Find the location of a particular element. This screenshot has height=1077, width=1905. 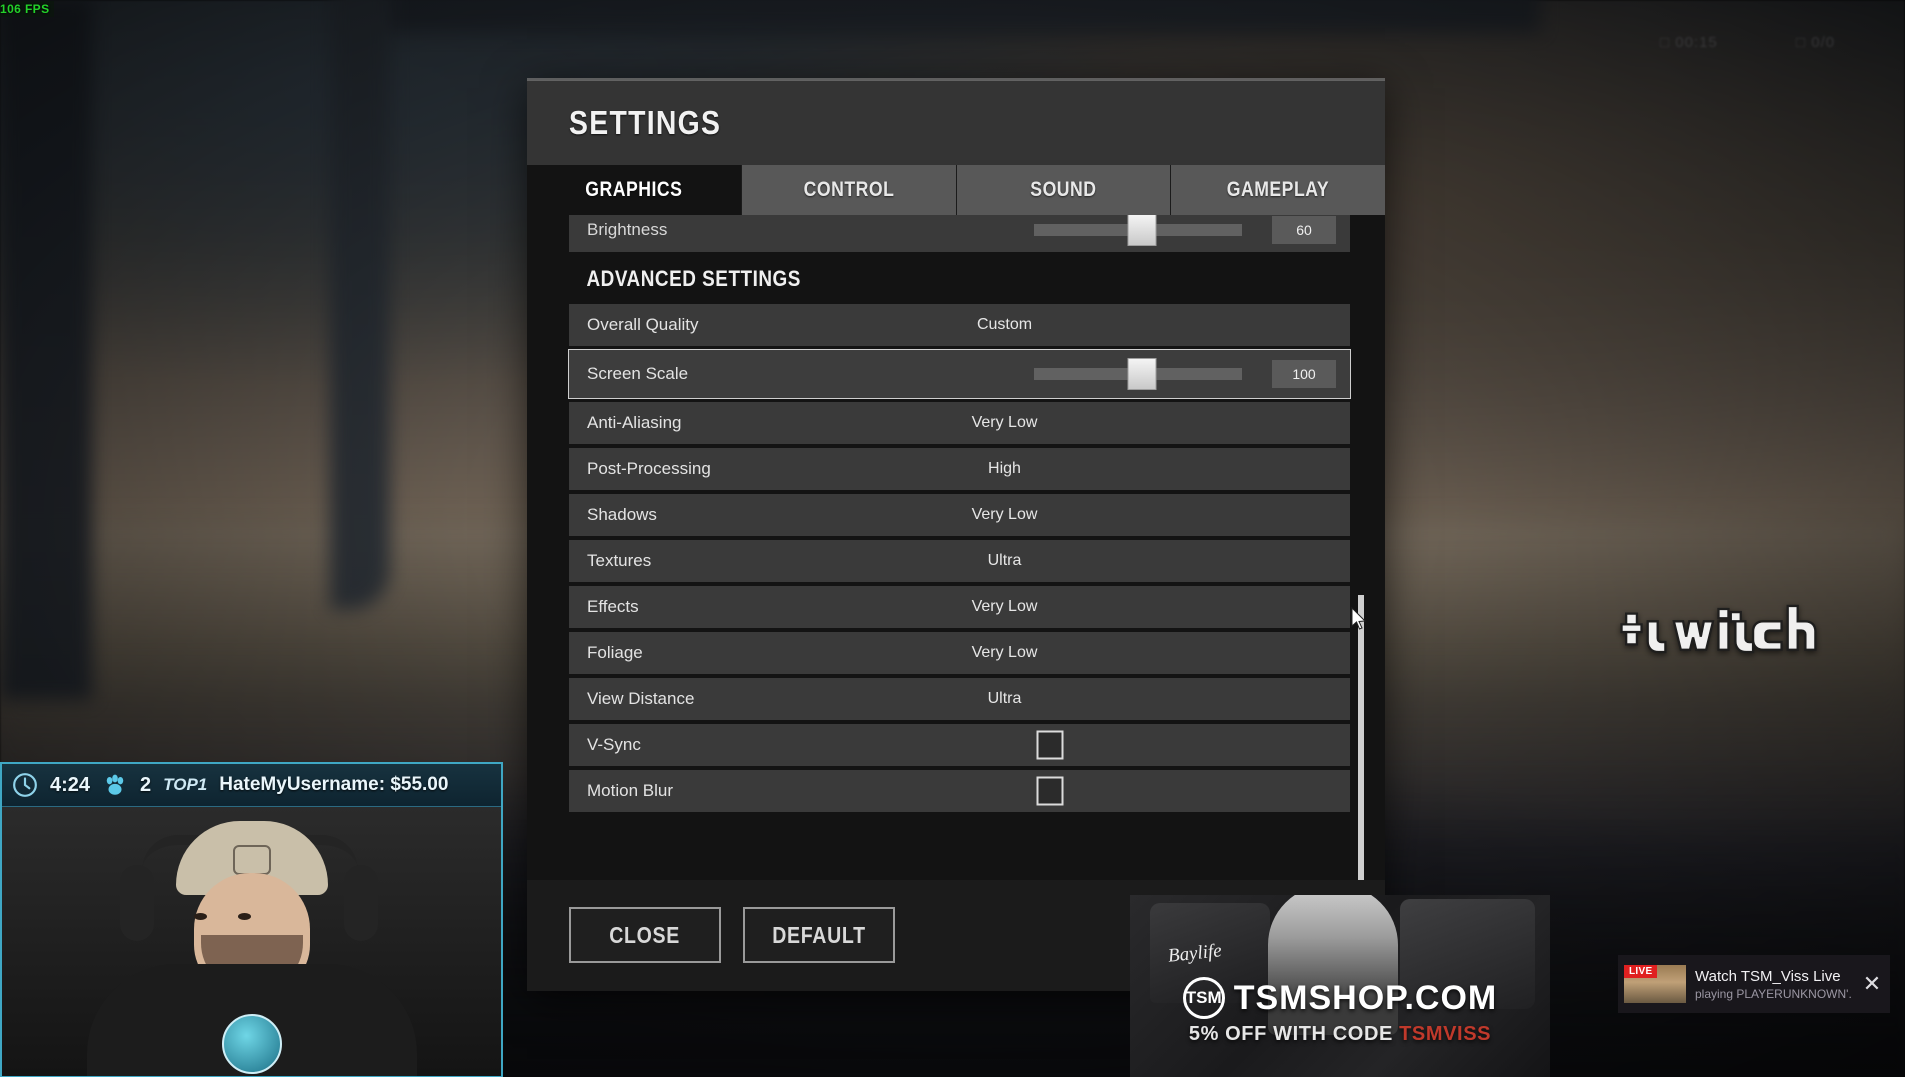

webcam-video is located at coordinates (251, 941).